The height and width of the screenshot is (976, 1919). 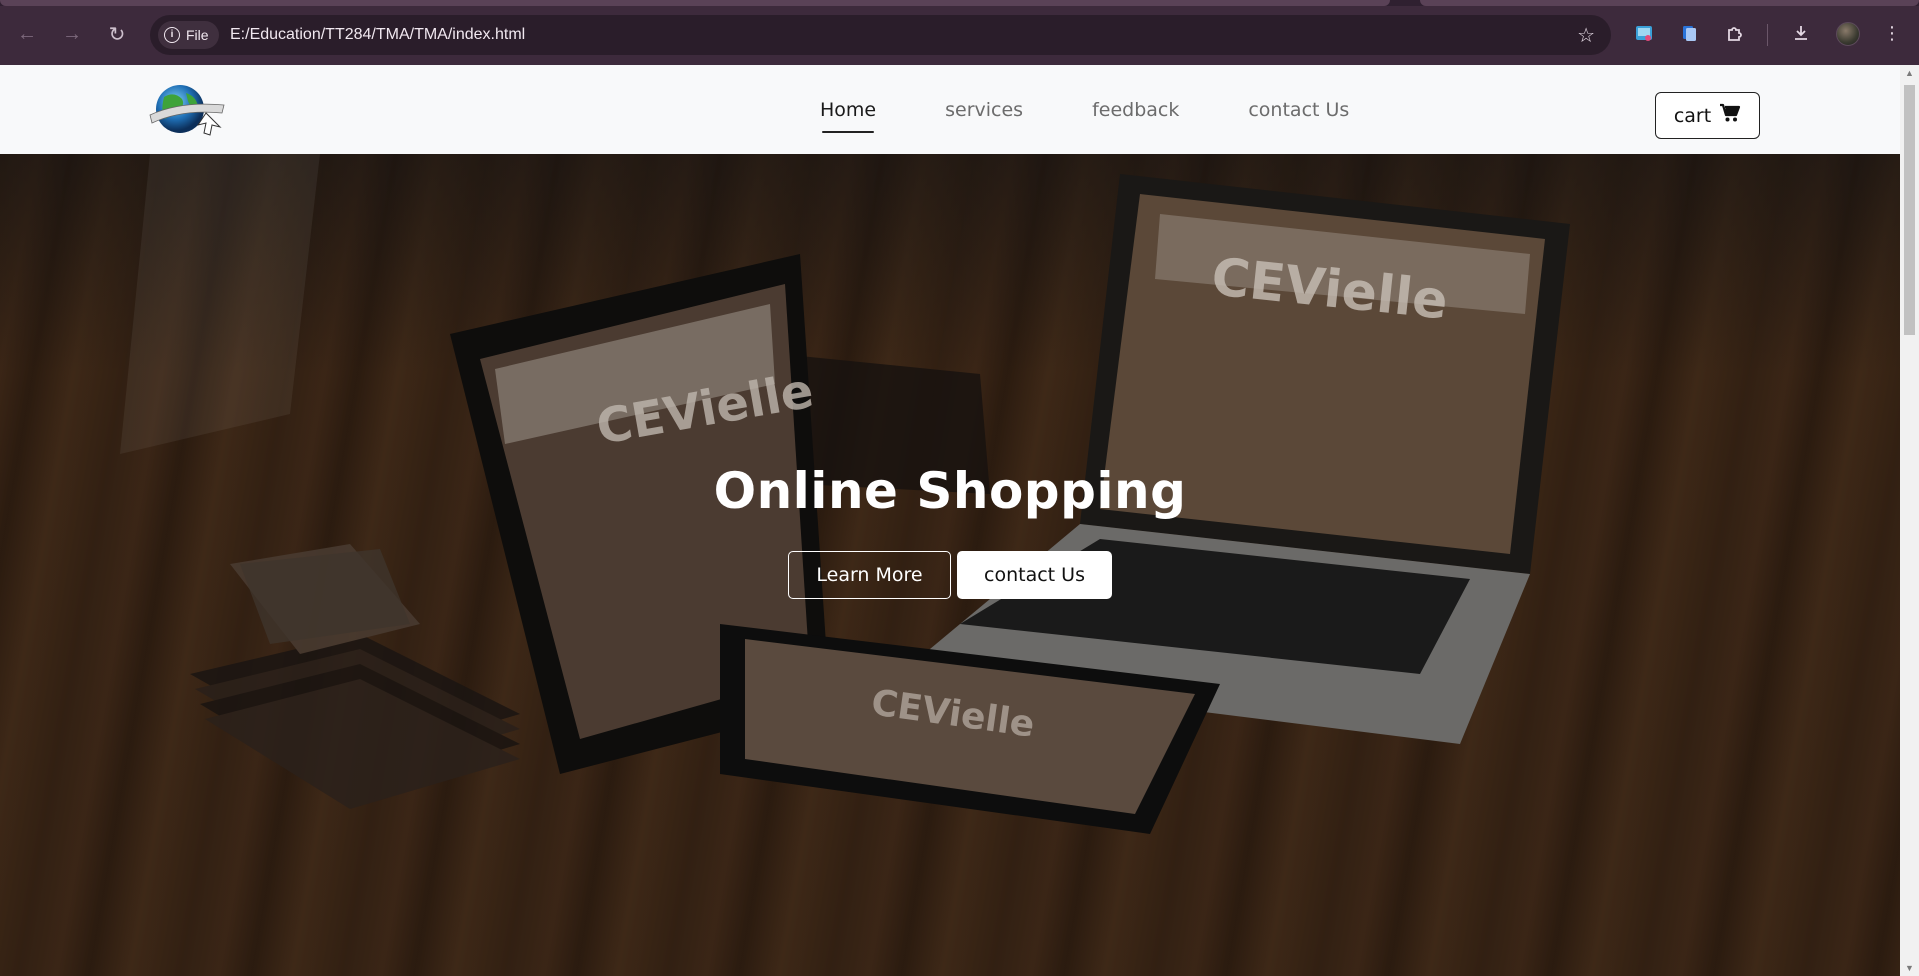 I want to click on back-icon: ←, so click(x=27, y=34).